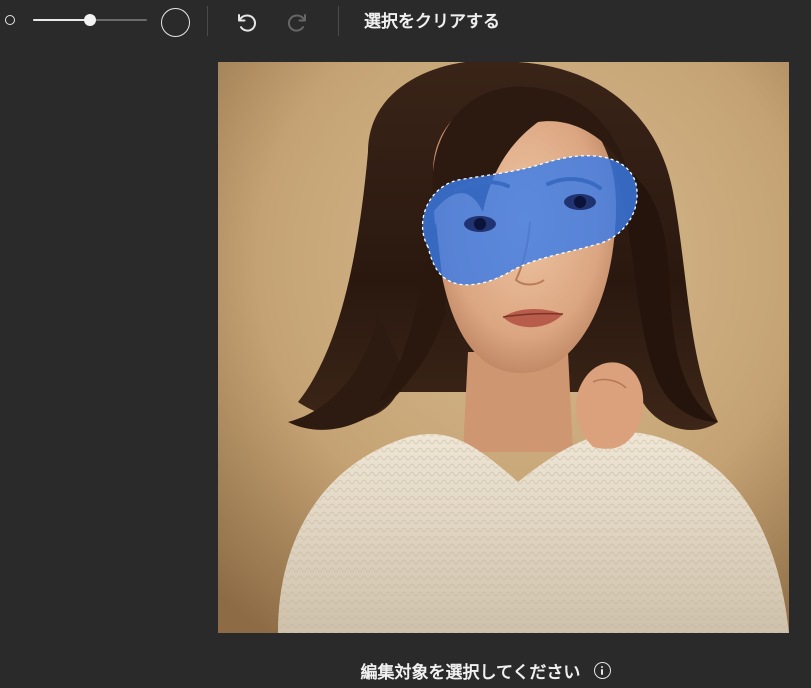  What do you see at coordinates (175, 22) in the screenshot?
I see `brush-large-icon` at bounding box center [175, 22].